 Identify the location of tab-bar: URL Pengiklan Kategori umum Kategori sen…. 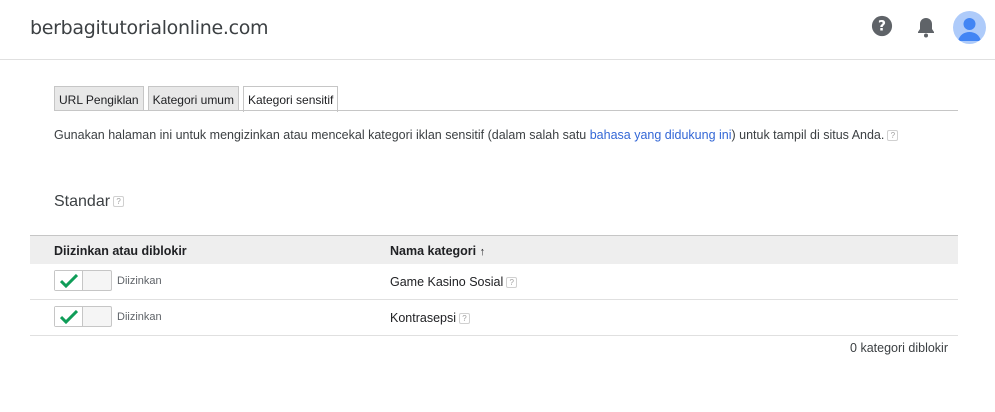
(196, 99).